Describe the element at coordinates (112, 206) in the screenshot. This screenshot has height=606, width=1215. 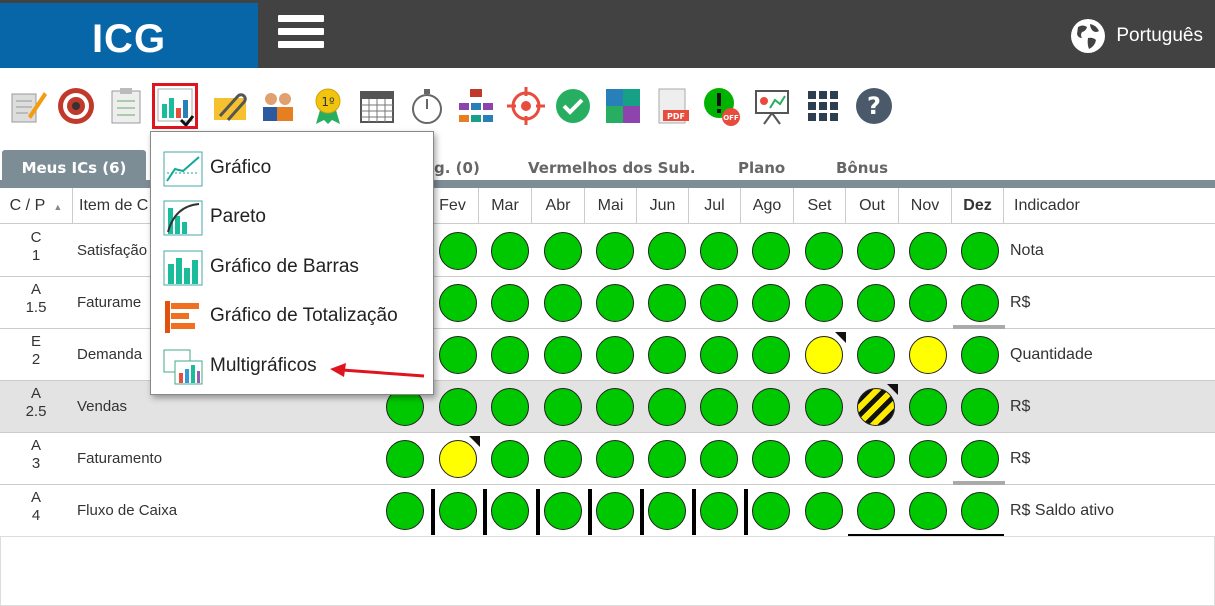
I see `header-item: Item de C` at that location.